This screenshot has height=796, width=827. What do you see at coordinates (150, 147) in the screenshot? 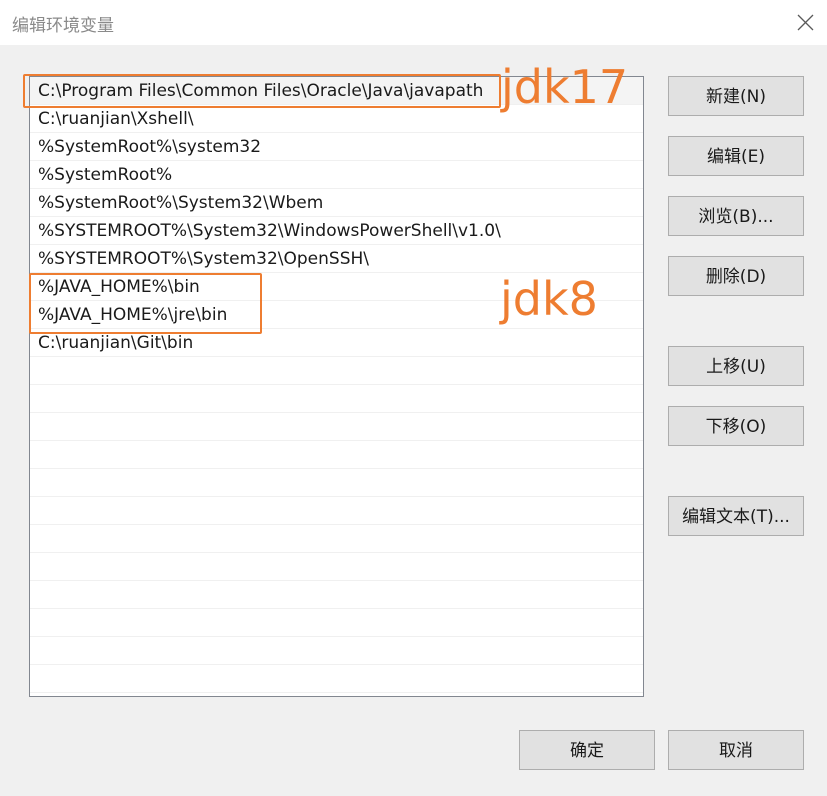
I see `list-item-label: %SystemRoot%\system32` at bounding box center [150, 147].